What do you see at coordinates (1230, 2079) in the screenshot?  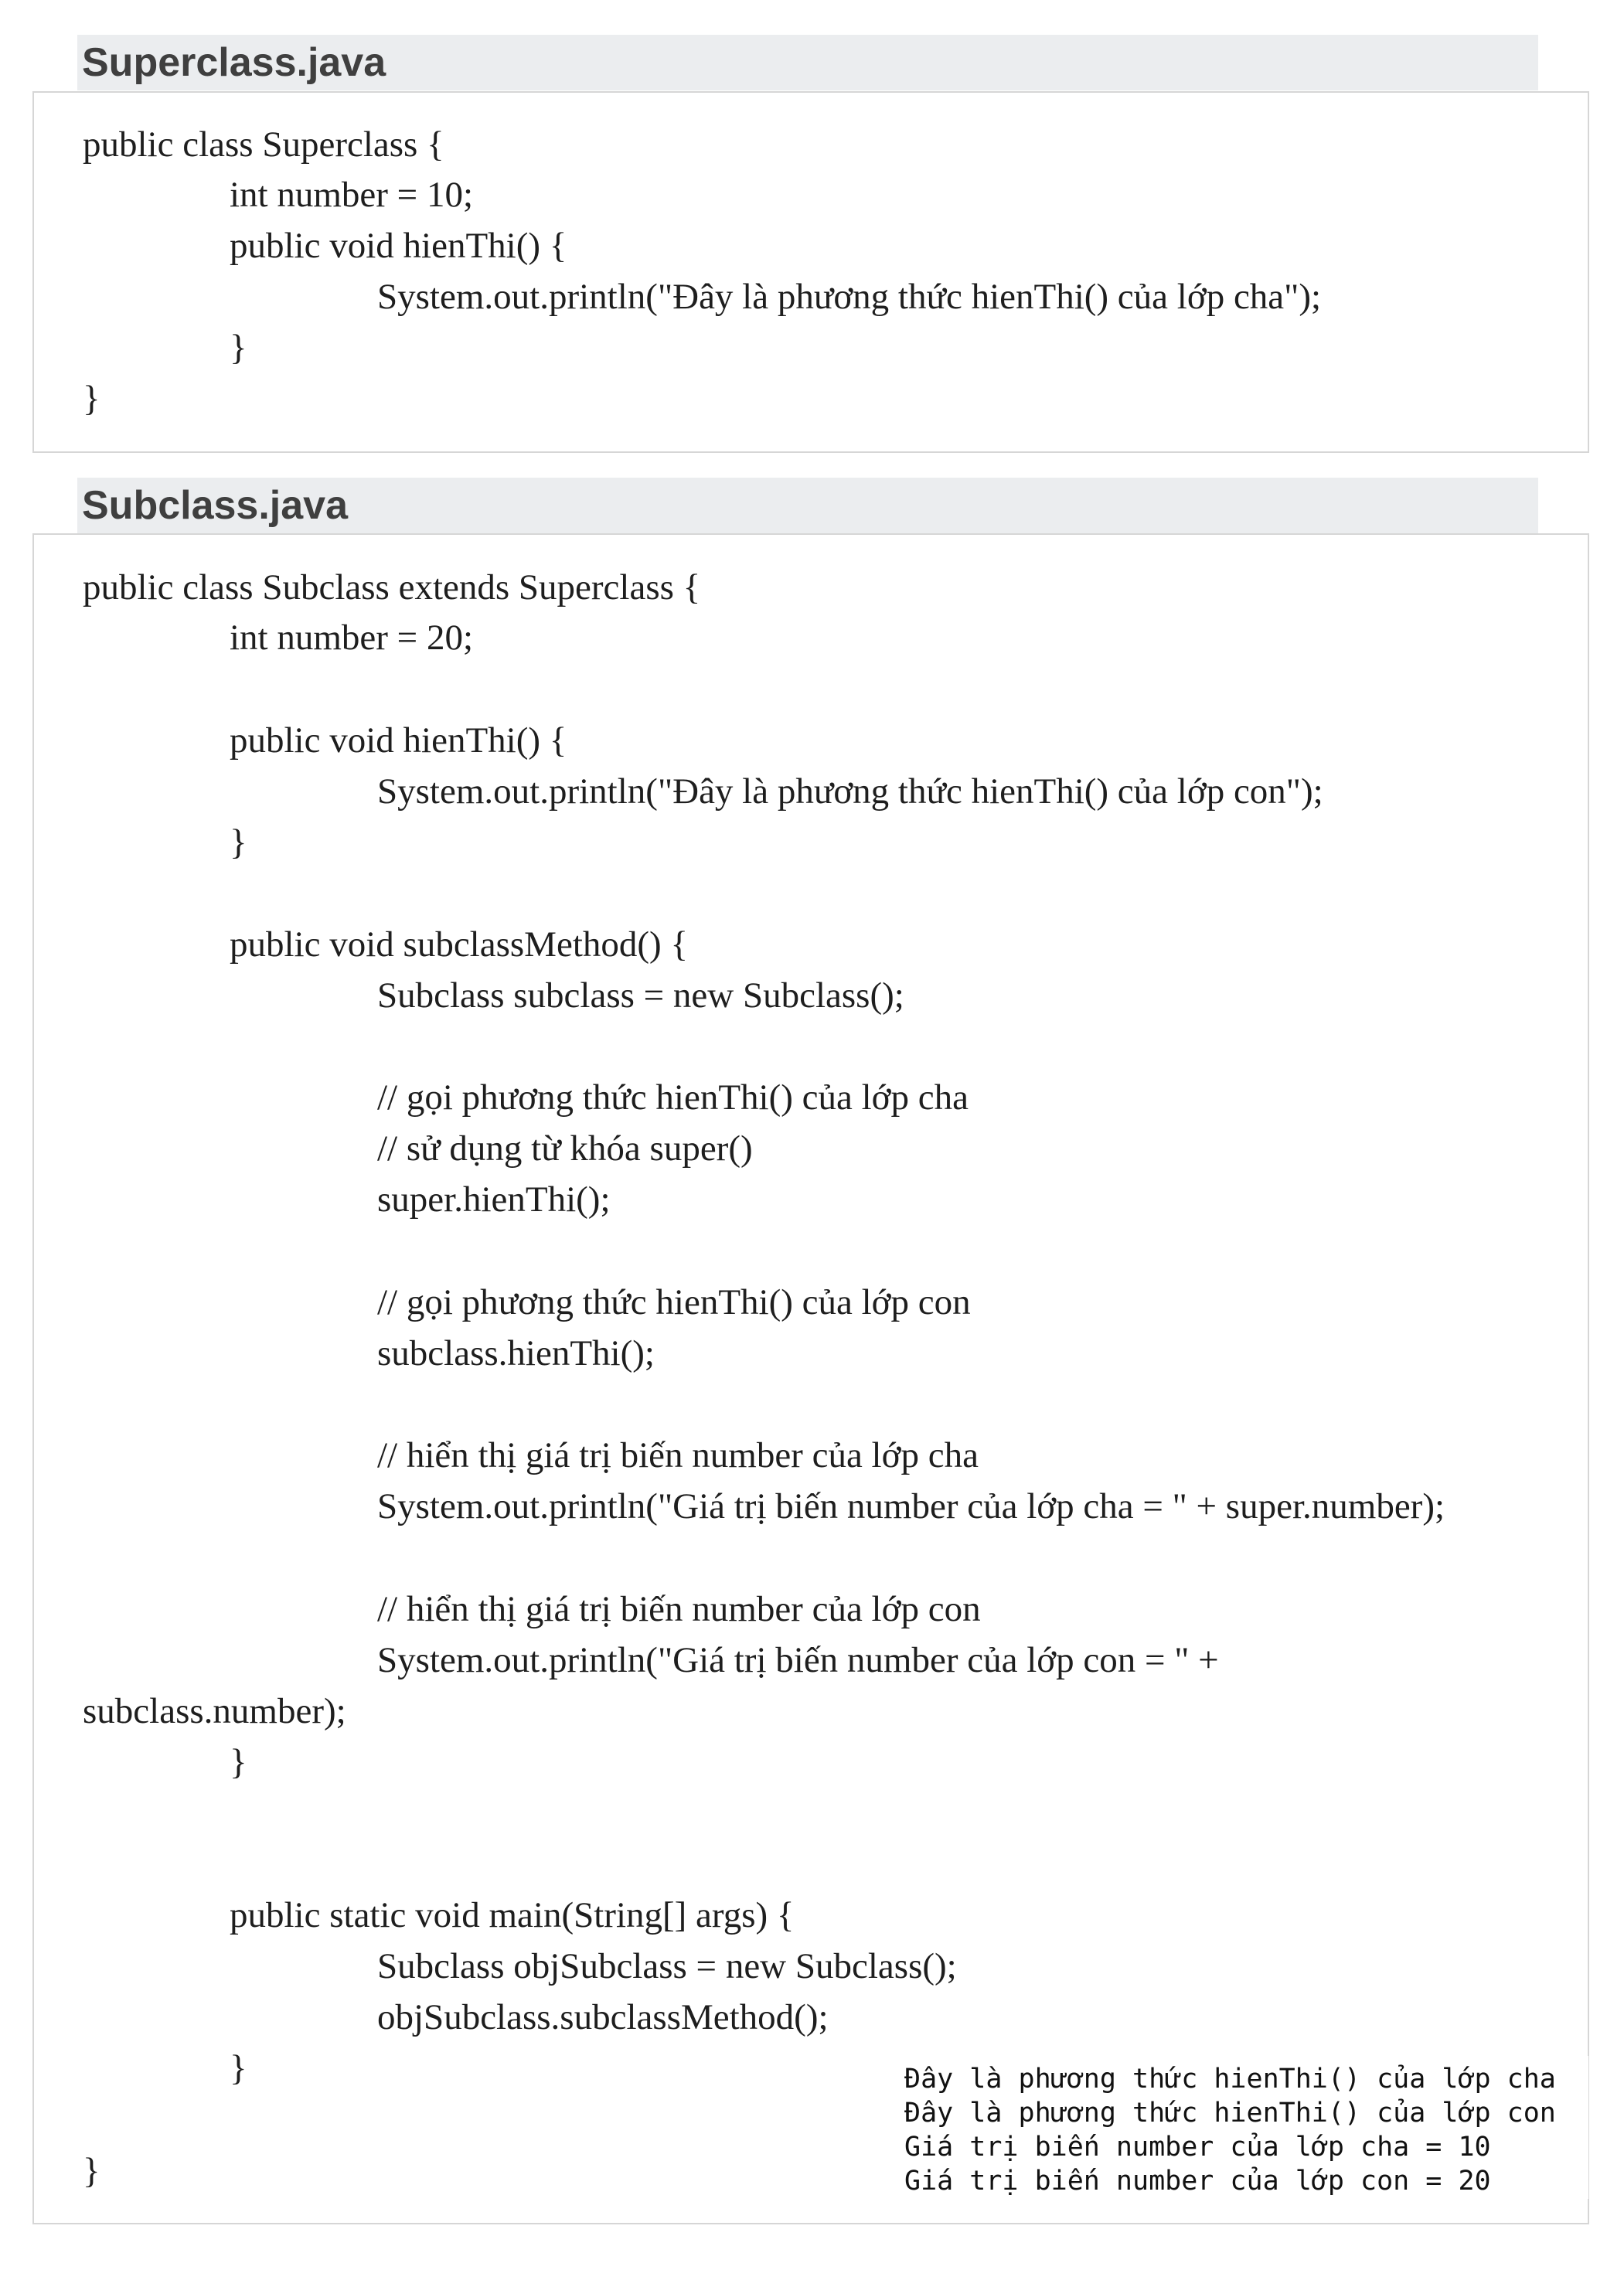 I see `console-line: Đây là phương thức hienThi() của lớp cha` at bounding box center [1230, 2079].